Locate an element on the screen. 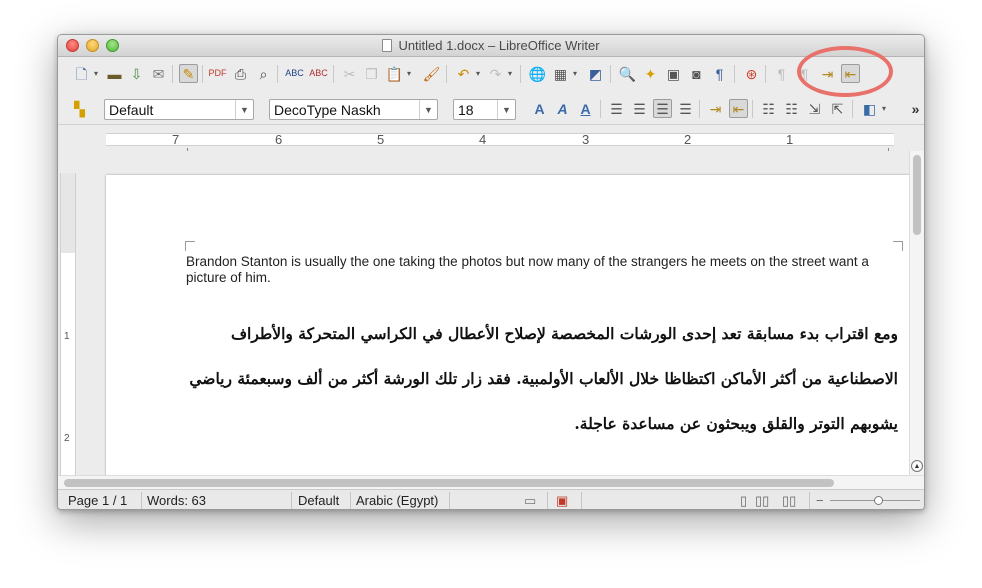 This screenshot has height=588, width=982. hyperlink-icon: 🌐 is located at coordinates (537, 73).